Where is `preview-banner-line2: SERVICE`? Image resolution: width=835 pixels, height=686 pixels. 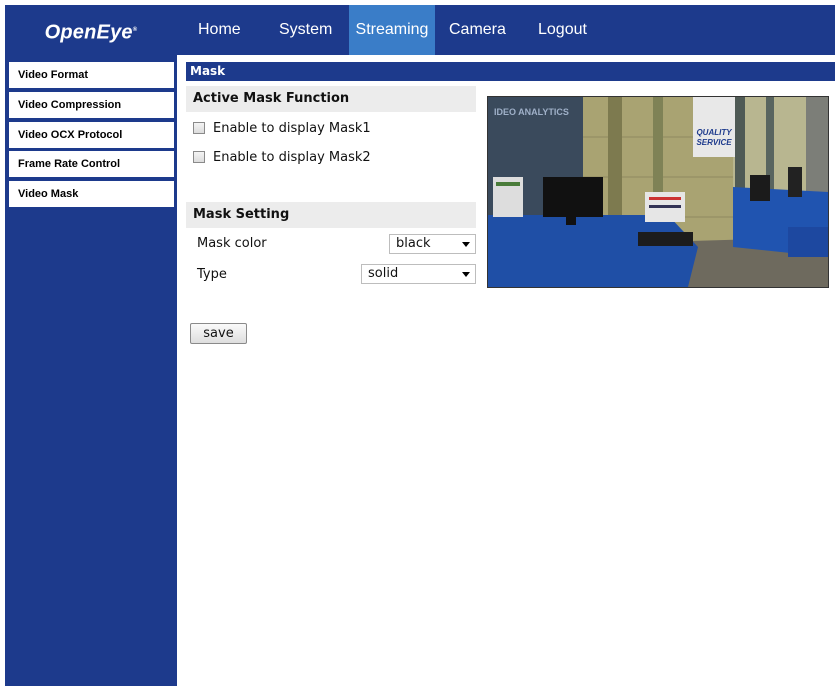 preview-banner-line2: SERVICE is located at coordinates (714, 142).